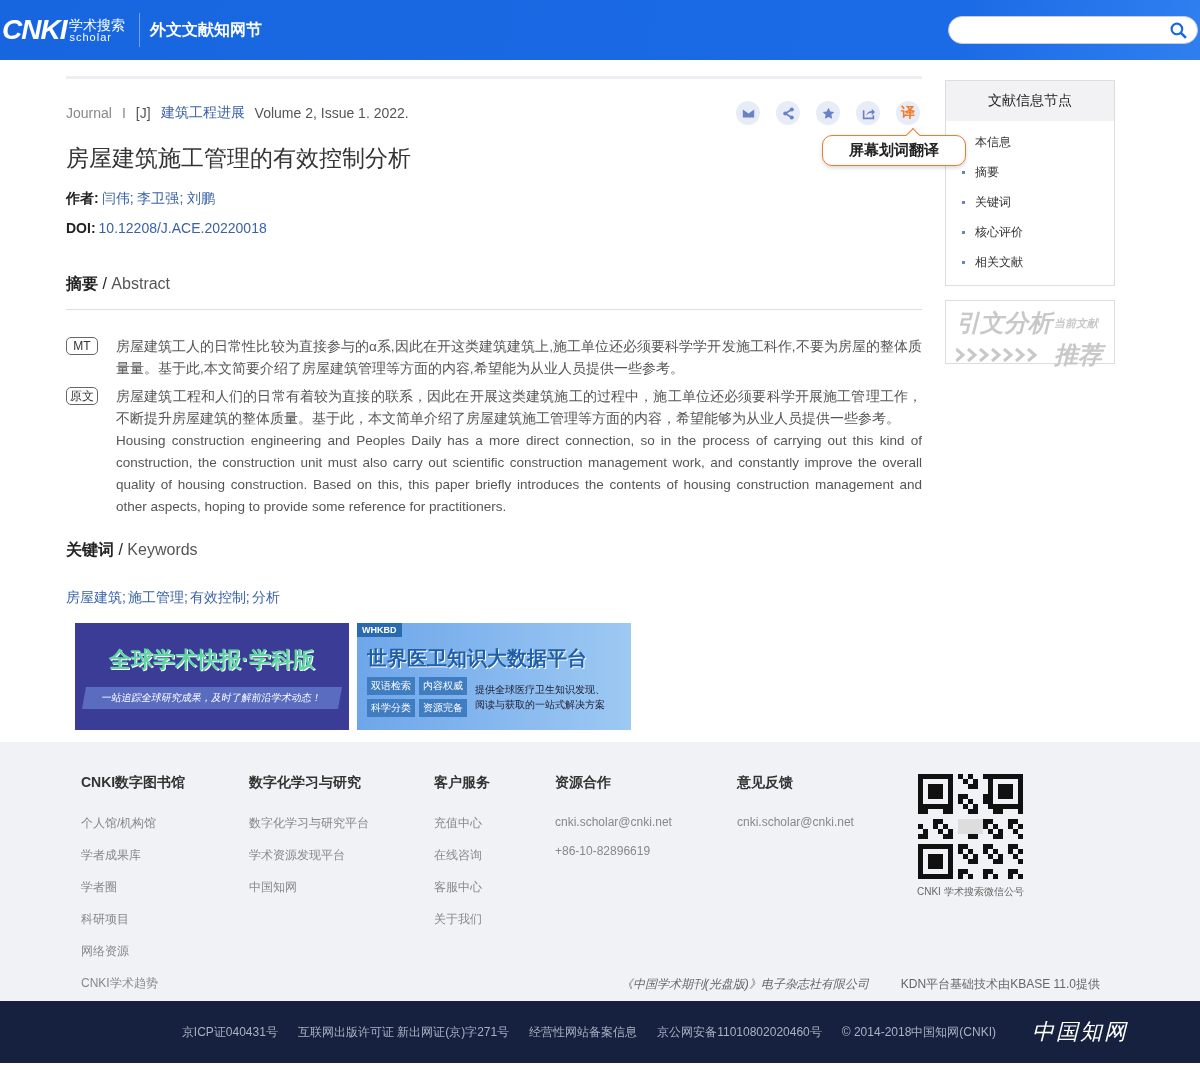 Image resolution: width=1200 pixels, height=1067 pixels. I want to click on document-type: Journal, so click(89, 113).